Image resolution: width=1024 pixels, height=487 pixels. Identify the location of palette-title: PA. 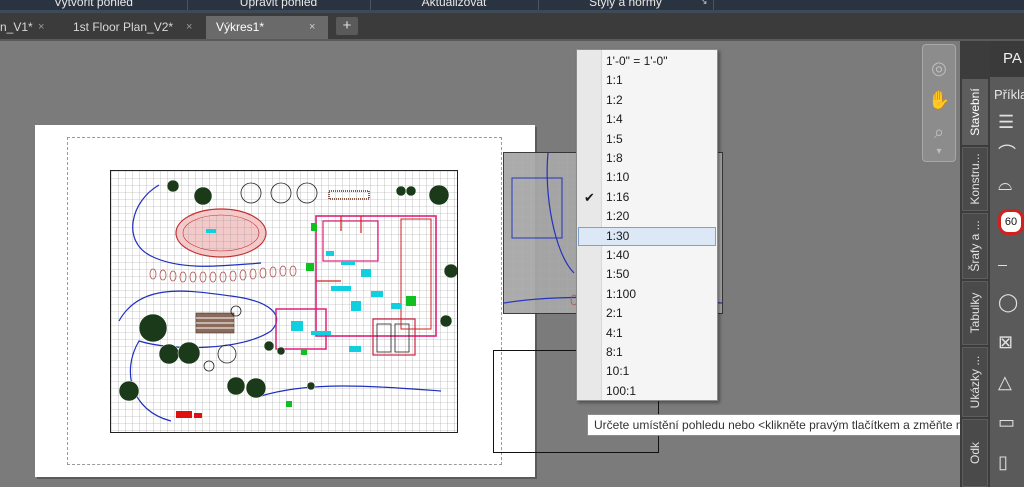
(1007, 59).